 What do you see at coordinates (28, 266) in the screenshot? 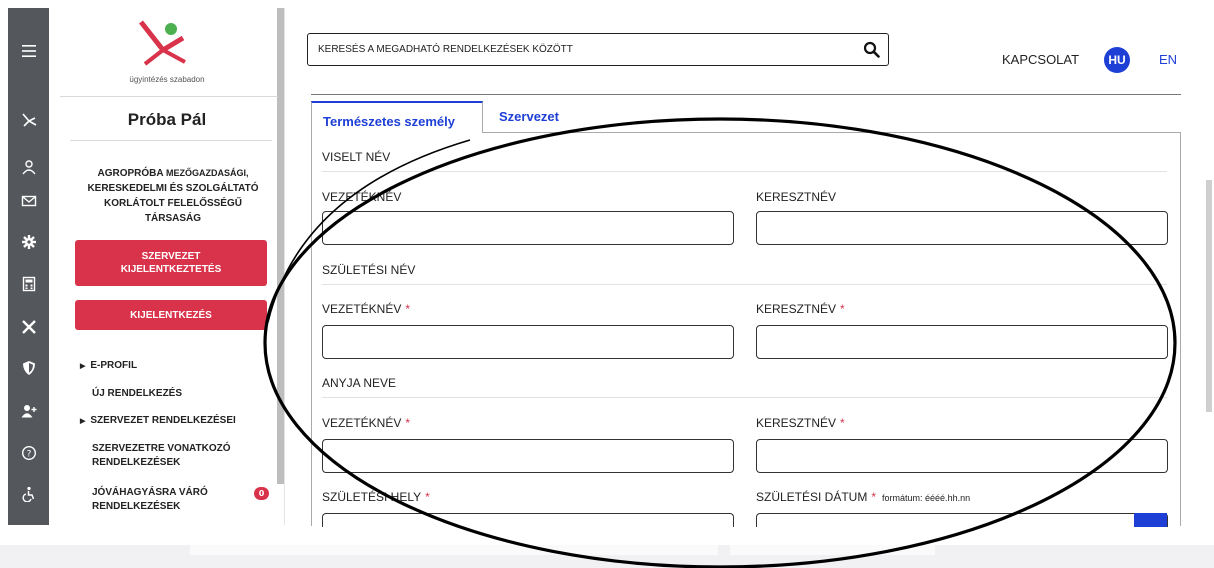
I see `icon-rail: ?` at bounding box center [28, 266].